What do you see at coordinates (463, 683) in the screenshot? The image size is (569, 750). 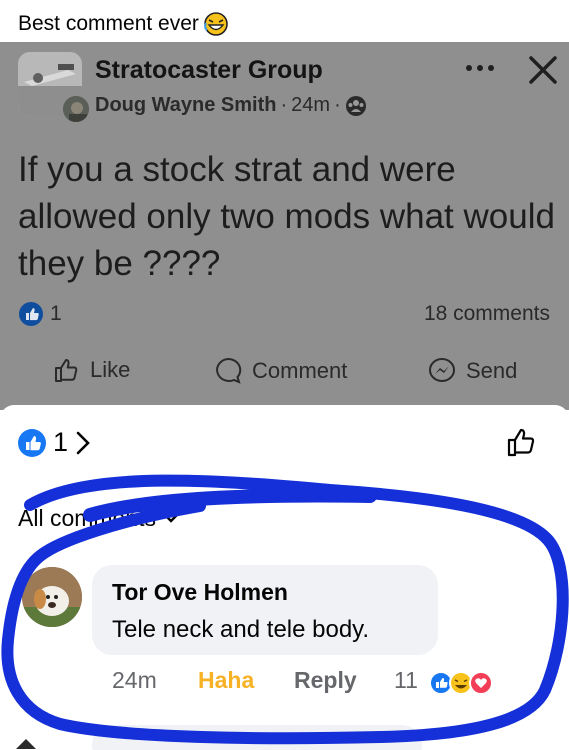 I see `comment-reactions-icon` at bounding box center [463, 683].